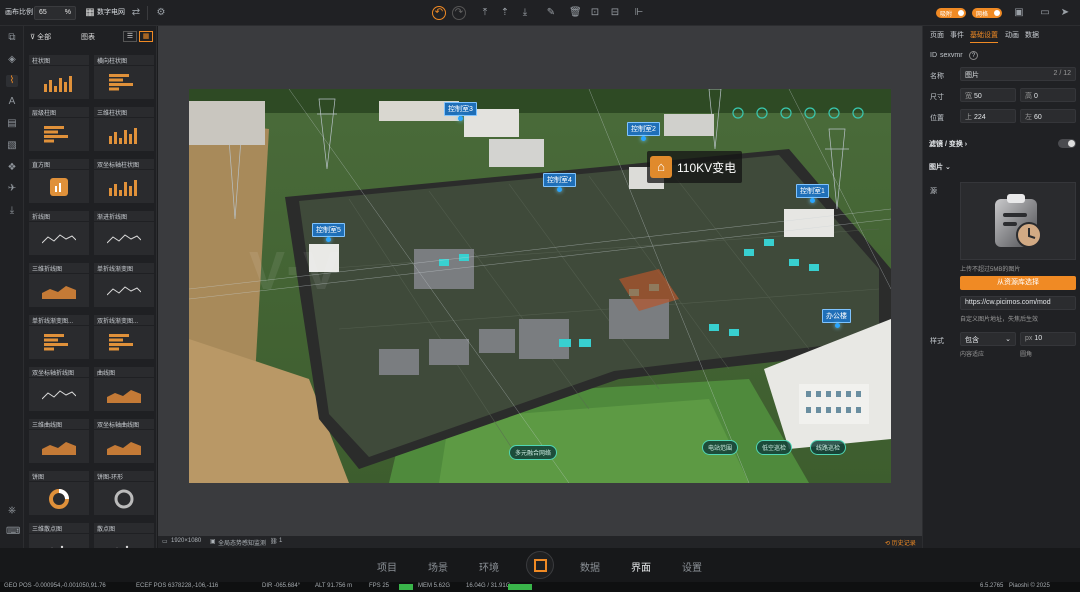 This screenshot has height=592, width=1080. What do you see at coordinates (161, 13) in the screenshot?
I see `settings-icon: ⚙` at bounding box center [161, 13].